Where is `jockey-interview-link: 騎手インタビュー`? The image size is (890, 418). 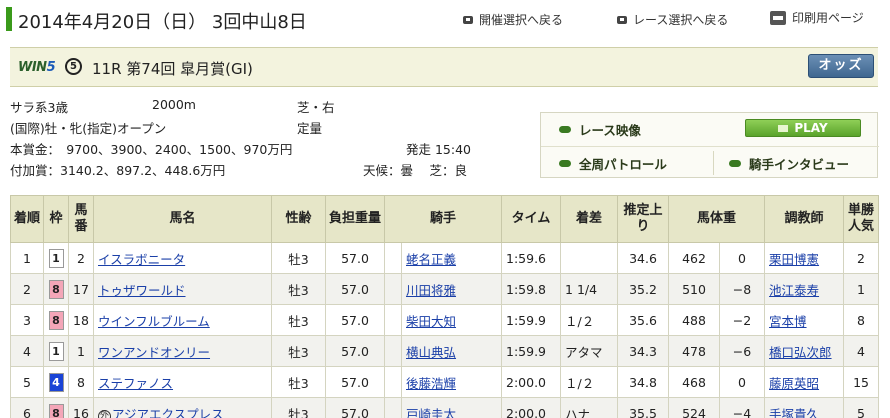
jockey-interview-link: 騎手インタビュー is located at coordinates (789, 163).